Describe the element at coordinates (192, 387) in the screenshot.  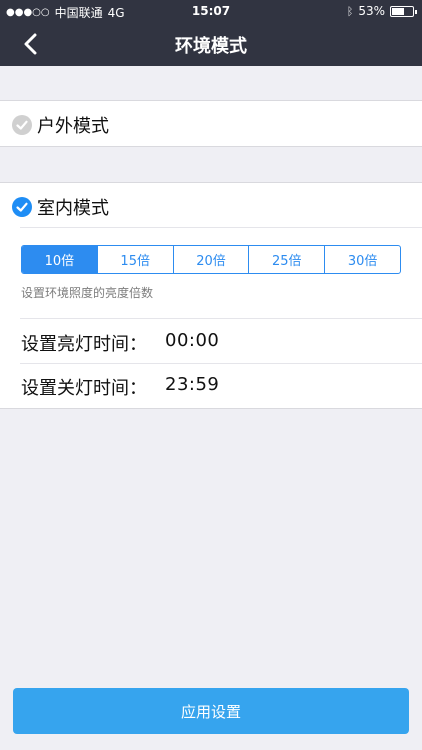
I see `light-off-value: 23:59` at that location.